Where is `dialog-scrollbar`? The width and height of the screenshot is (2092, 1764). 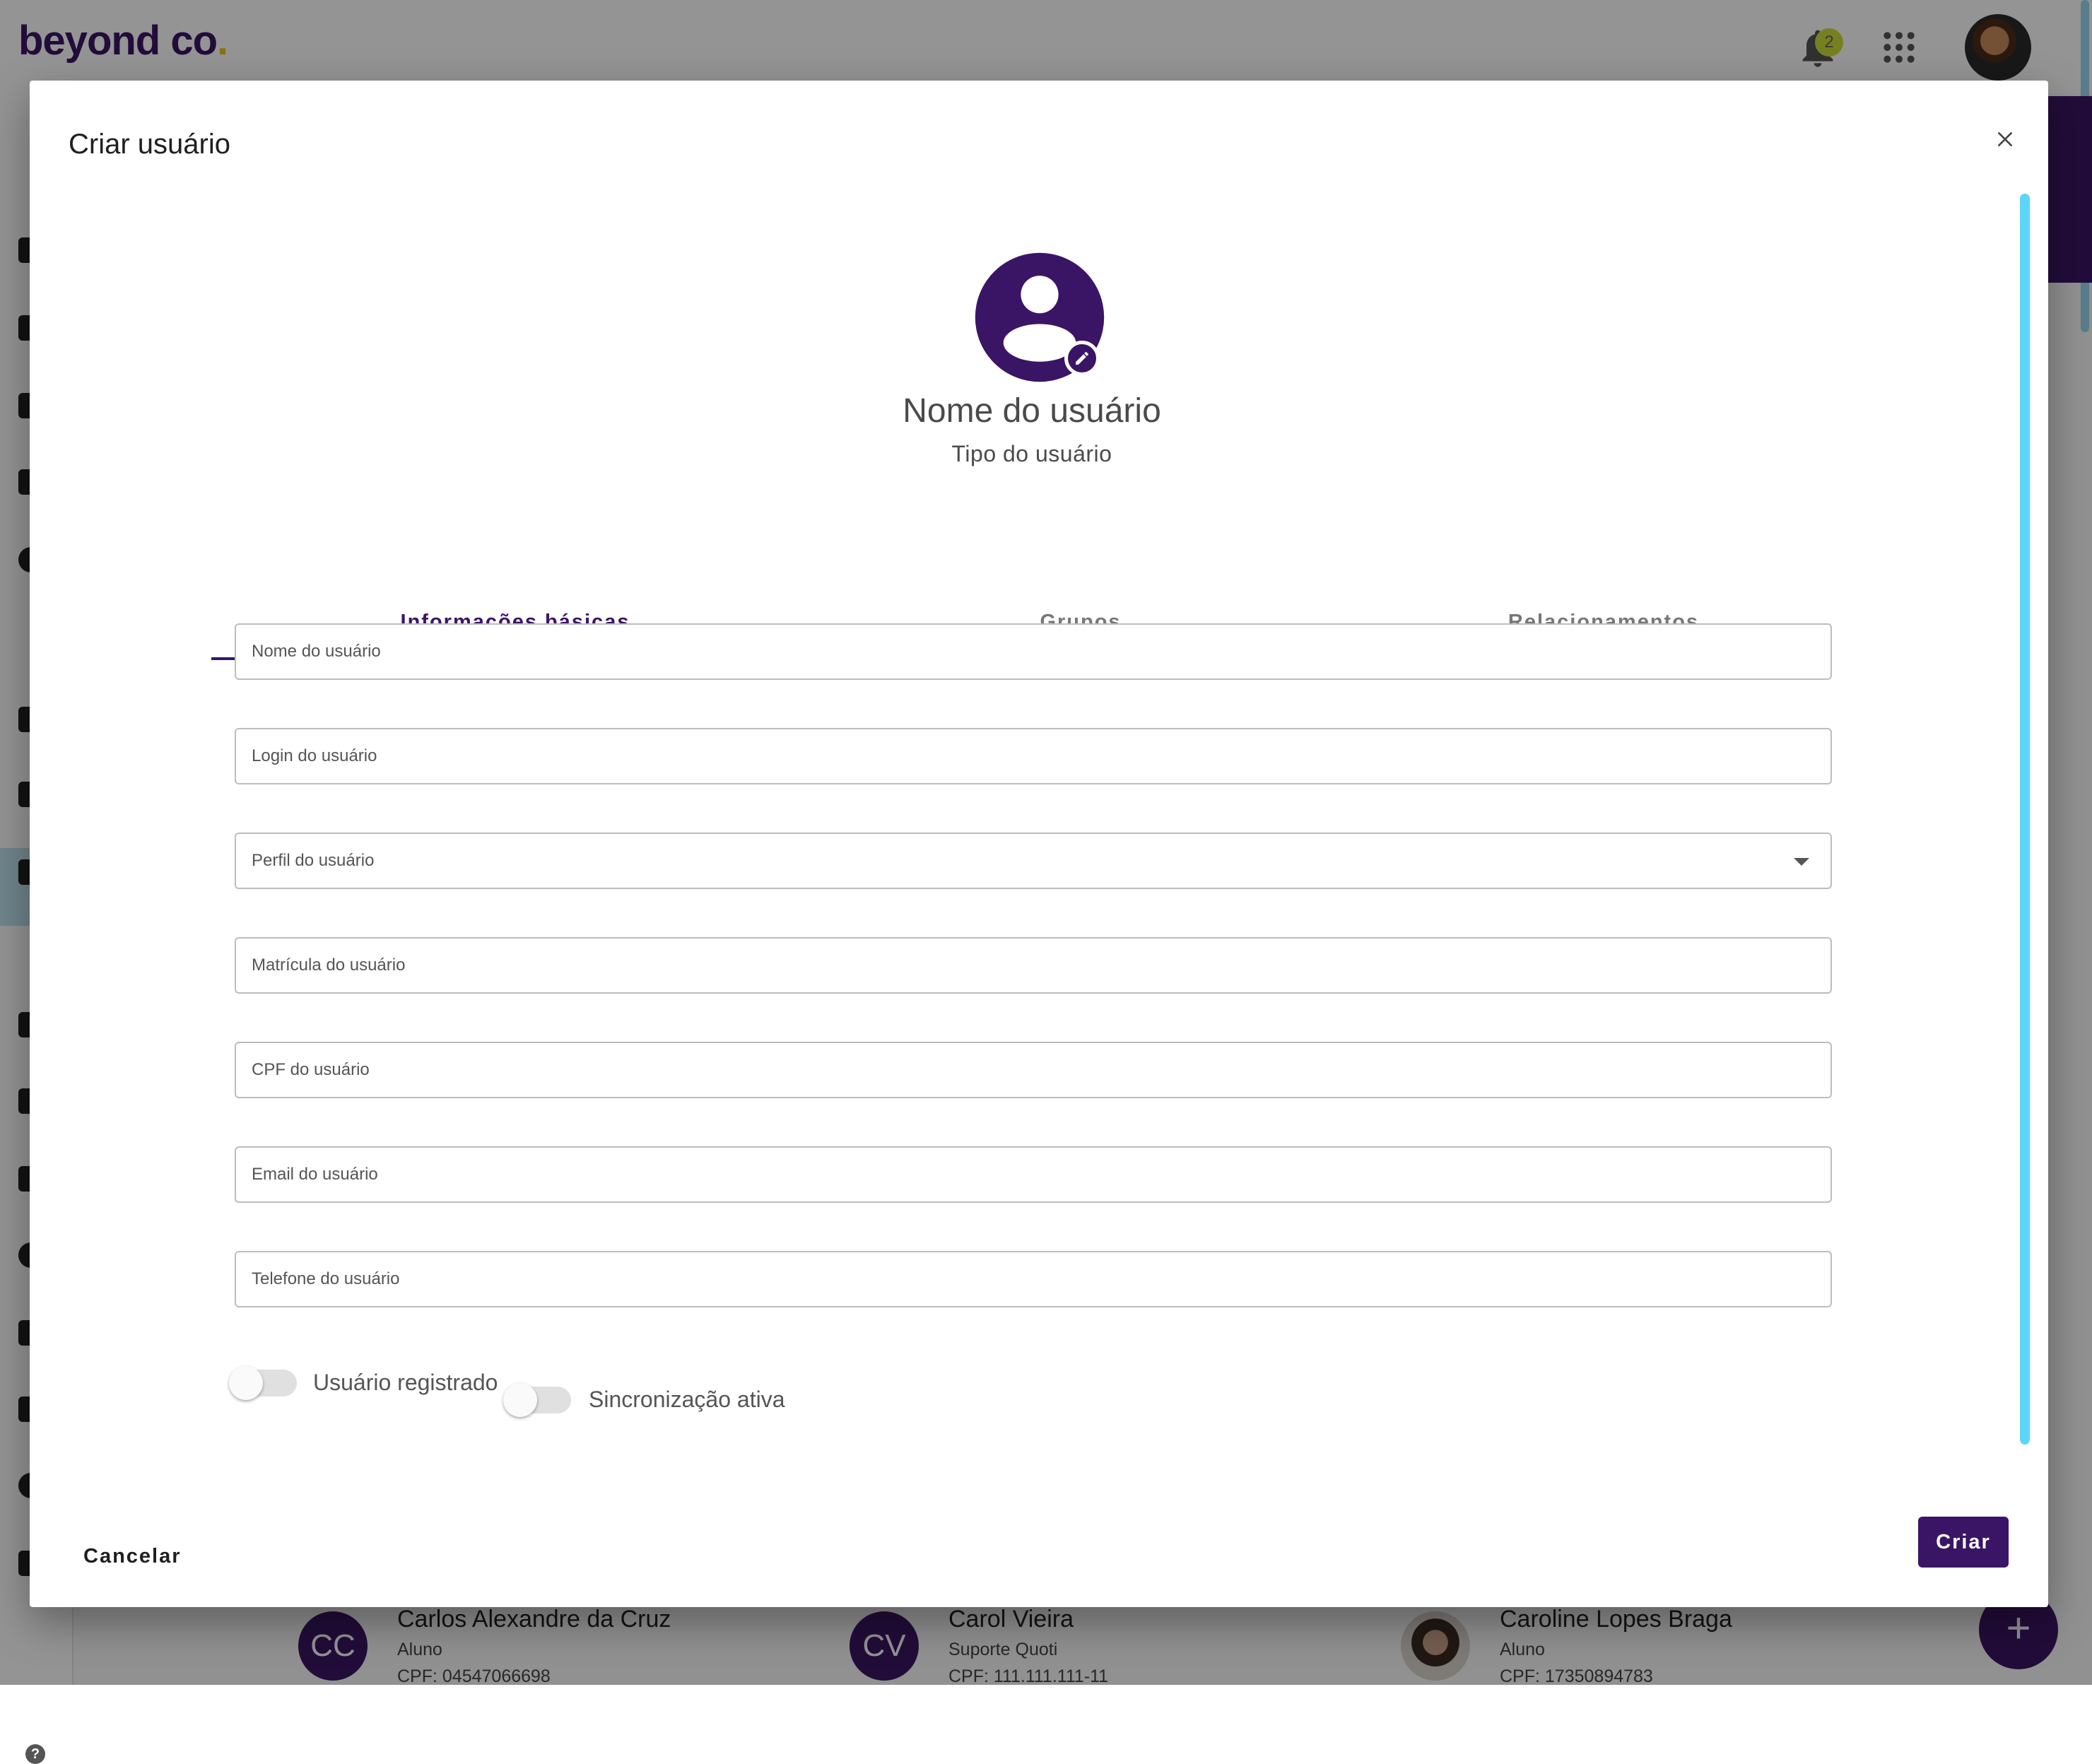 dialog-scrollbar is located at coordinates (2025, 820).